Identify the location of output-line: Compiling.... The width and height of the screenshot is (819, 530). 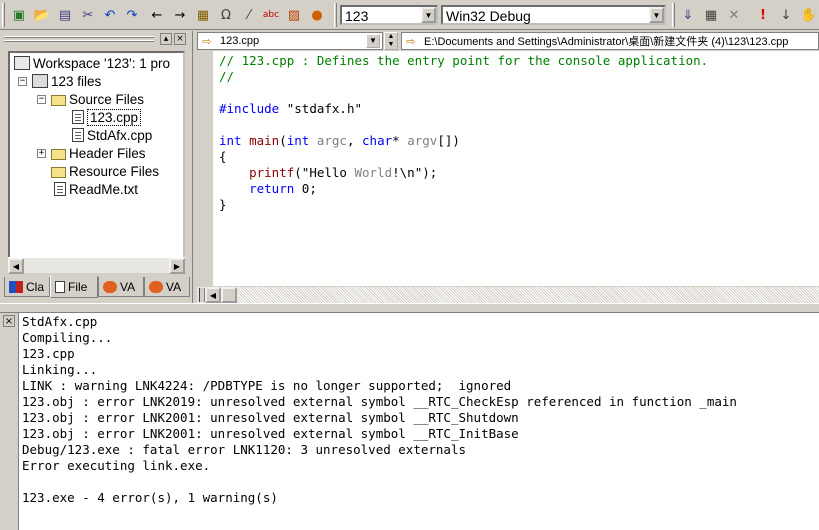
(67, 337).